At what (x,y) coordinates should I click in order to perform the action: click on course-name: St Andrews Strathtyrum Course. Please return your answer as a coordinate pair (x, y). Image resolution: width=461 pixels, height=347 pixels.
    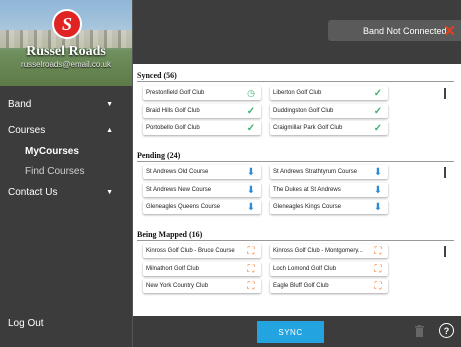
    Looking at the image, I should click on (315, 172).